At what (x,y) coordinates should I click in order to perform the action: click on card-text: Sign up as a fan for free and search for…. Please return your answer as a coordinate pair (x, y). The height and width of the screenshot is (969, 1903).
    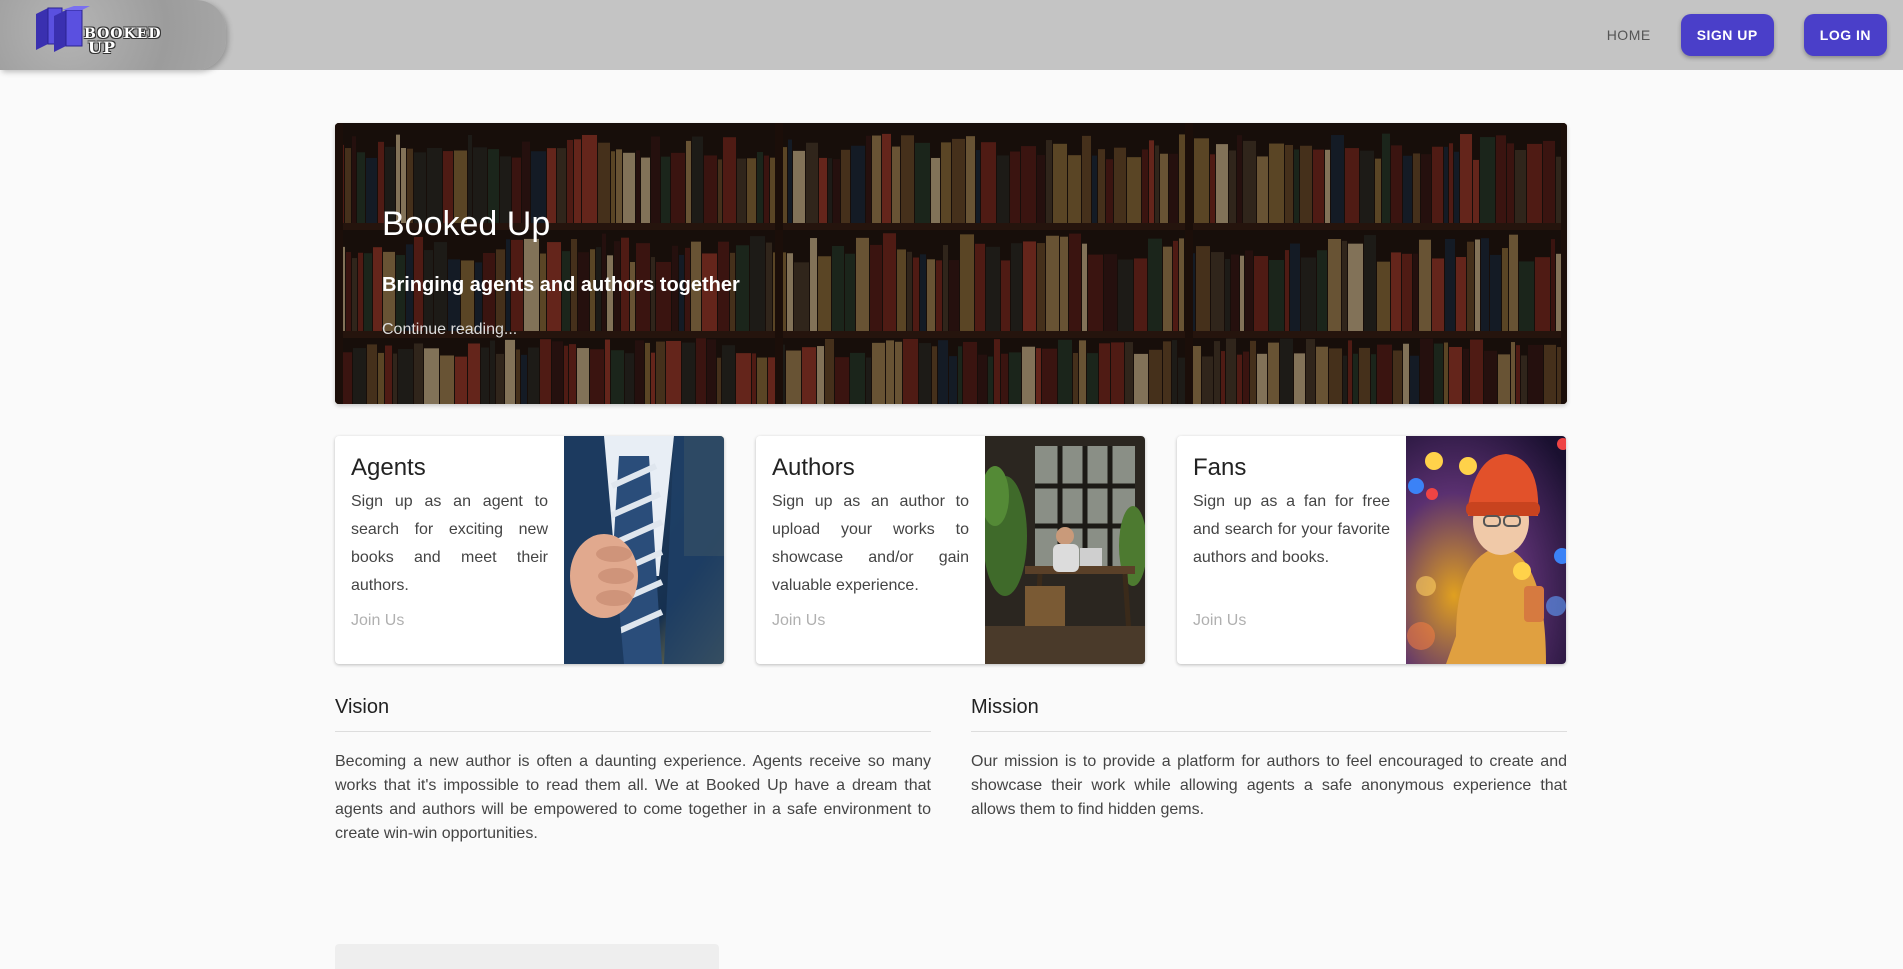
    Looking at the image, I should click on (1291, 529).